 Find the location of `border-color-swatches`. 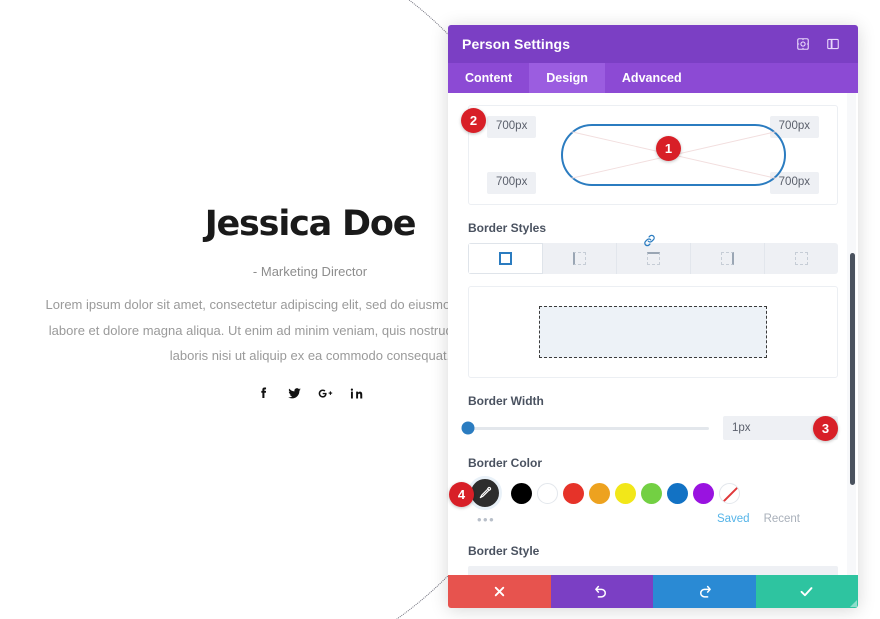

border-color-swatches is located at coordinates (653, 493).